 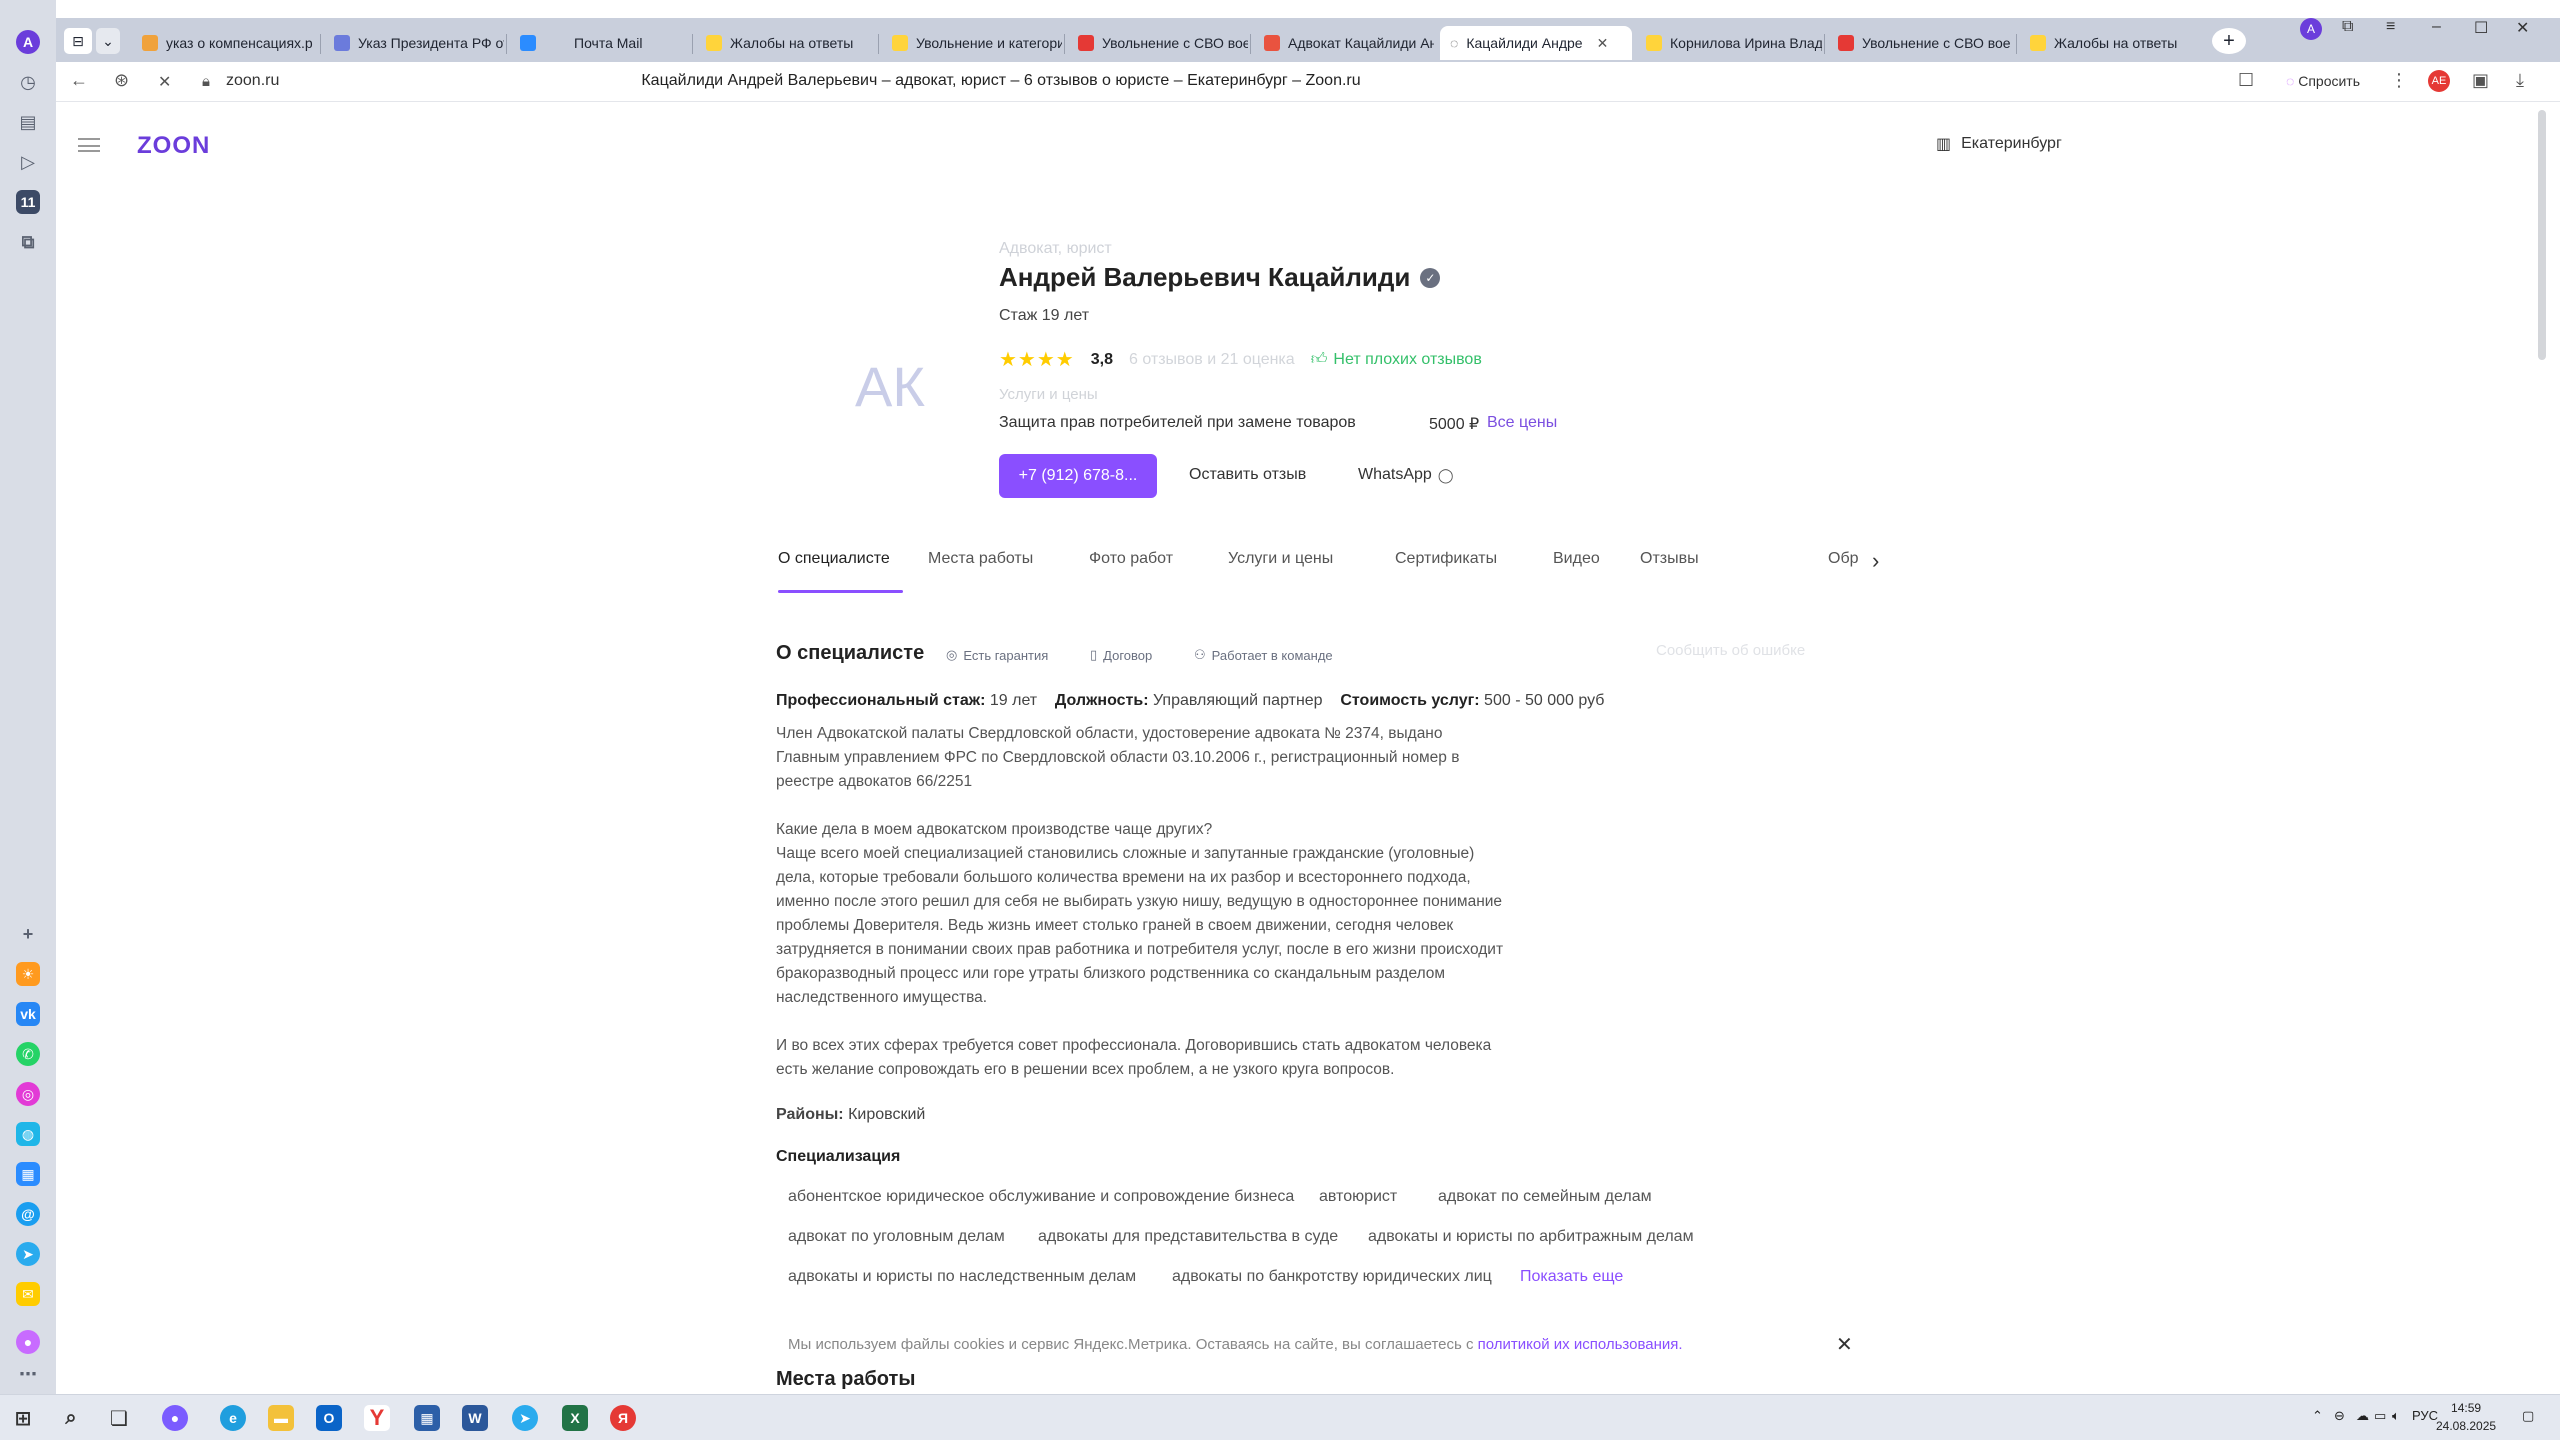 What do you see at coordinates (1580, 1344) in the screenshot?
I see `cookie-policy-link: политикой их использования.` at bounding box center [1580, 1344].